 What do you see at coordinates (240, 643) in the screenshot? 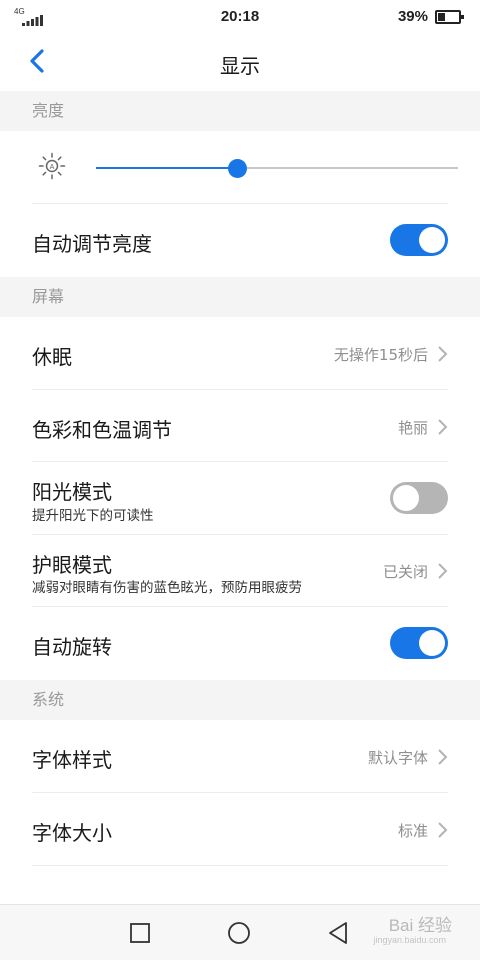
I see `auto-rotate-row: 自动旋转` at bounding box center [240, 643].